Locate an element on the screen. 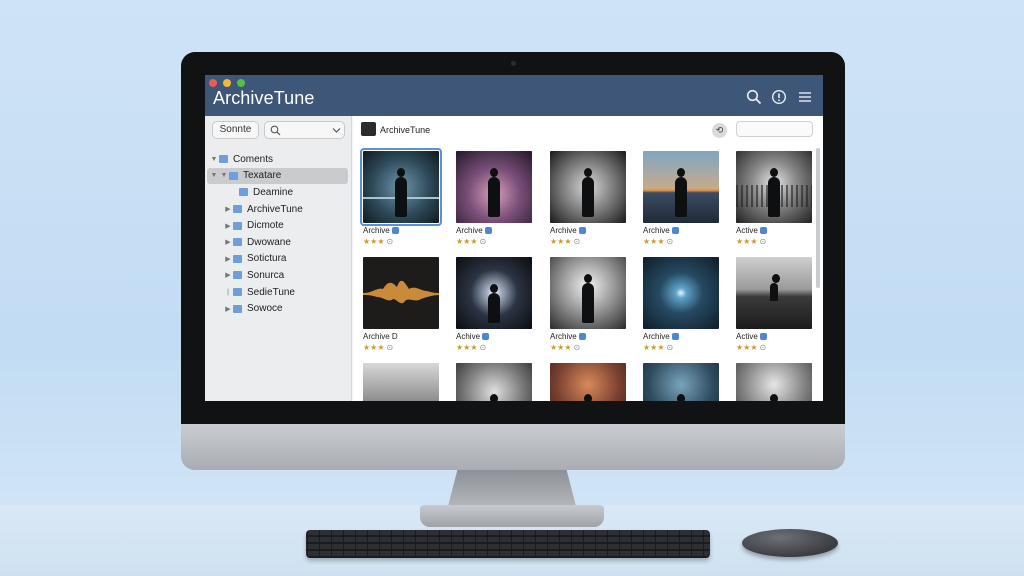  sidebar-search-field is located at coordinates (304, 130).